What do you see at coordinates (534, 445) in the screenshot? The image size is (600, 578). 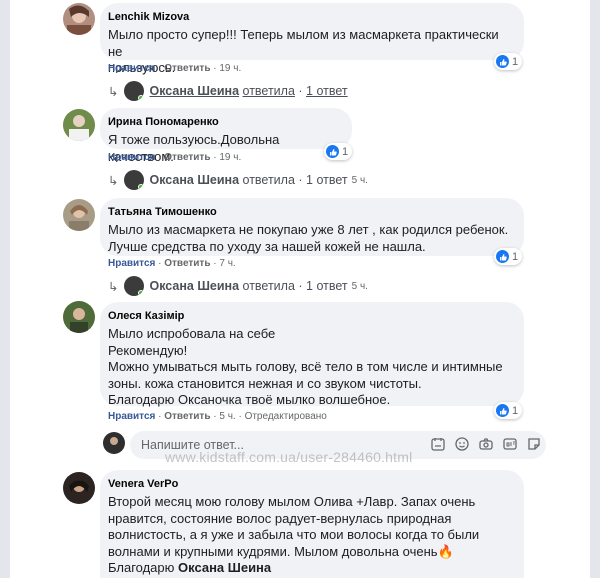 I see `sticker-face-icon` at bounding box center [534, 445].